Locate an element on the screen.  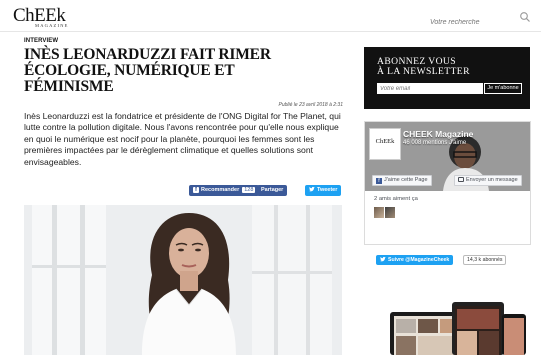
follow-label: Suivre @MagazineCheek is located at coordinates (419, 260).